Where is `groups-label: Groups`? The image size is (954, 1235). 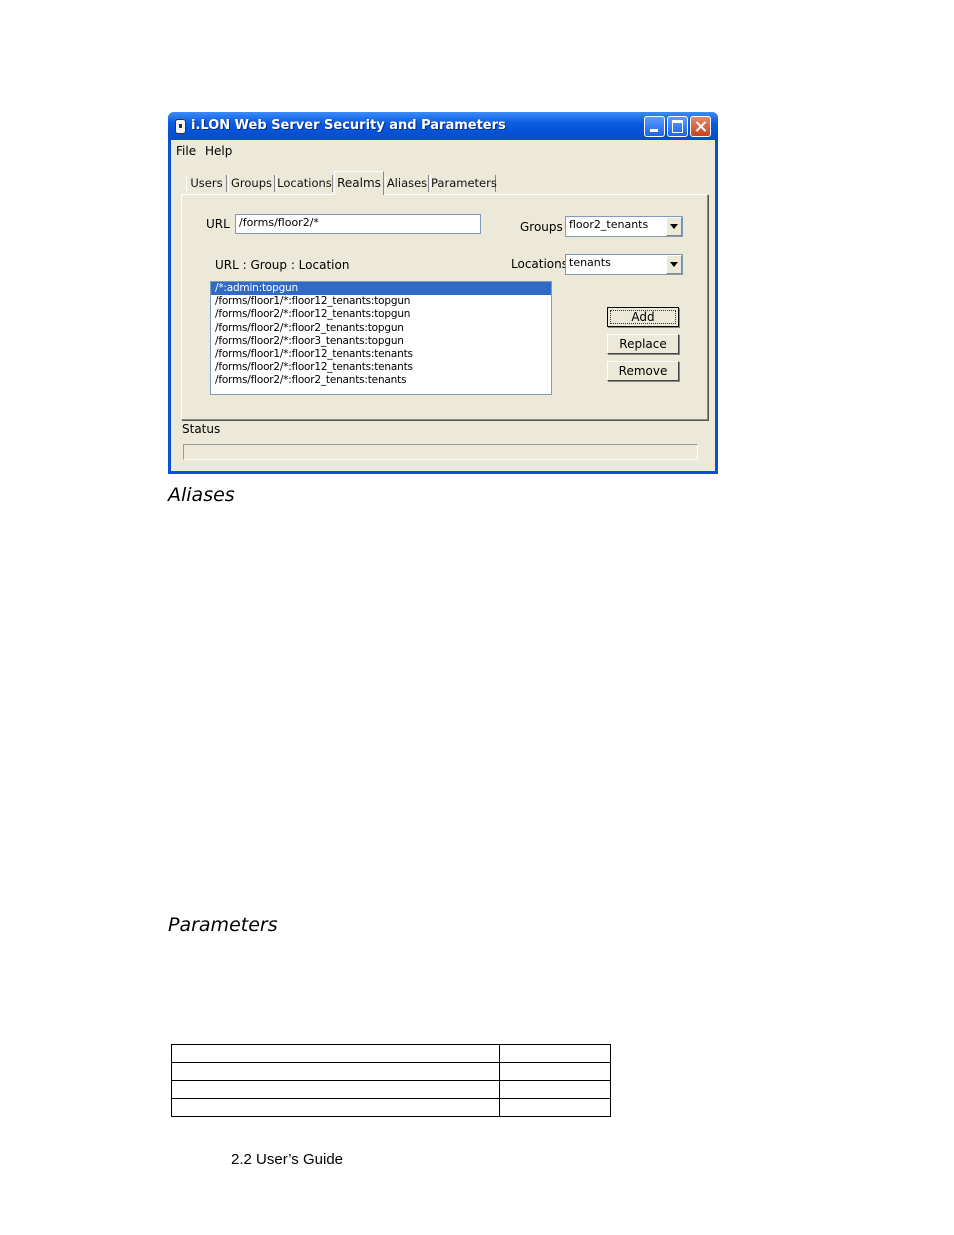
groups-label: Groups is located at coordinates (541, 227).